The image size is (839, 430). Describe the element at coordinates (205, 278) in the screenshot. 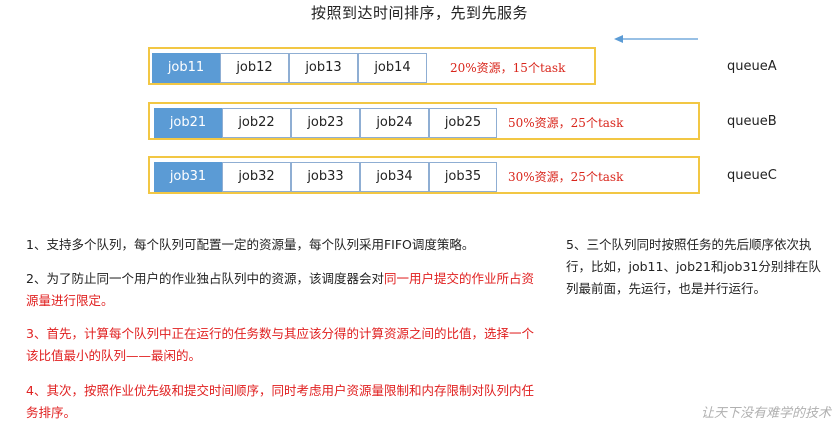

I see `note-2-text: 2、为了防止同一个用户的作业独占队列中的资源，该调度器会对` at that location.